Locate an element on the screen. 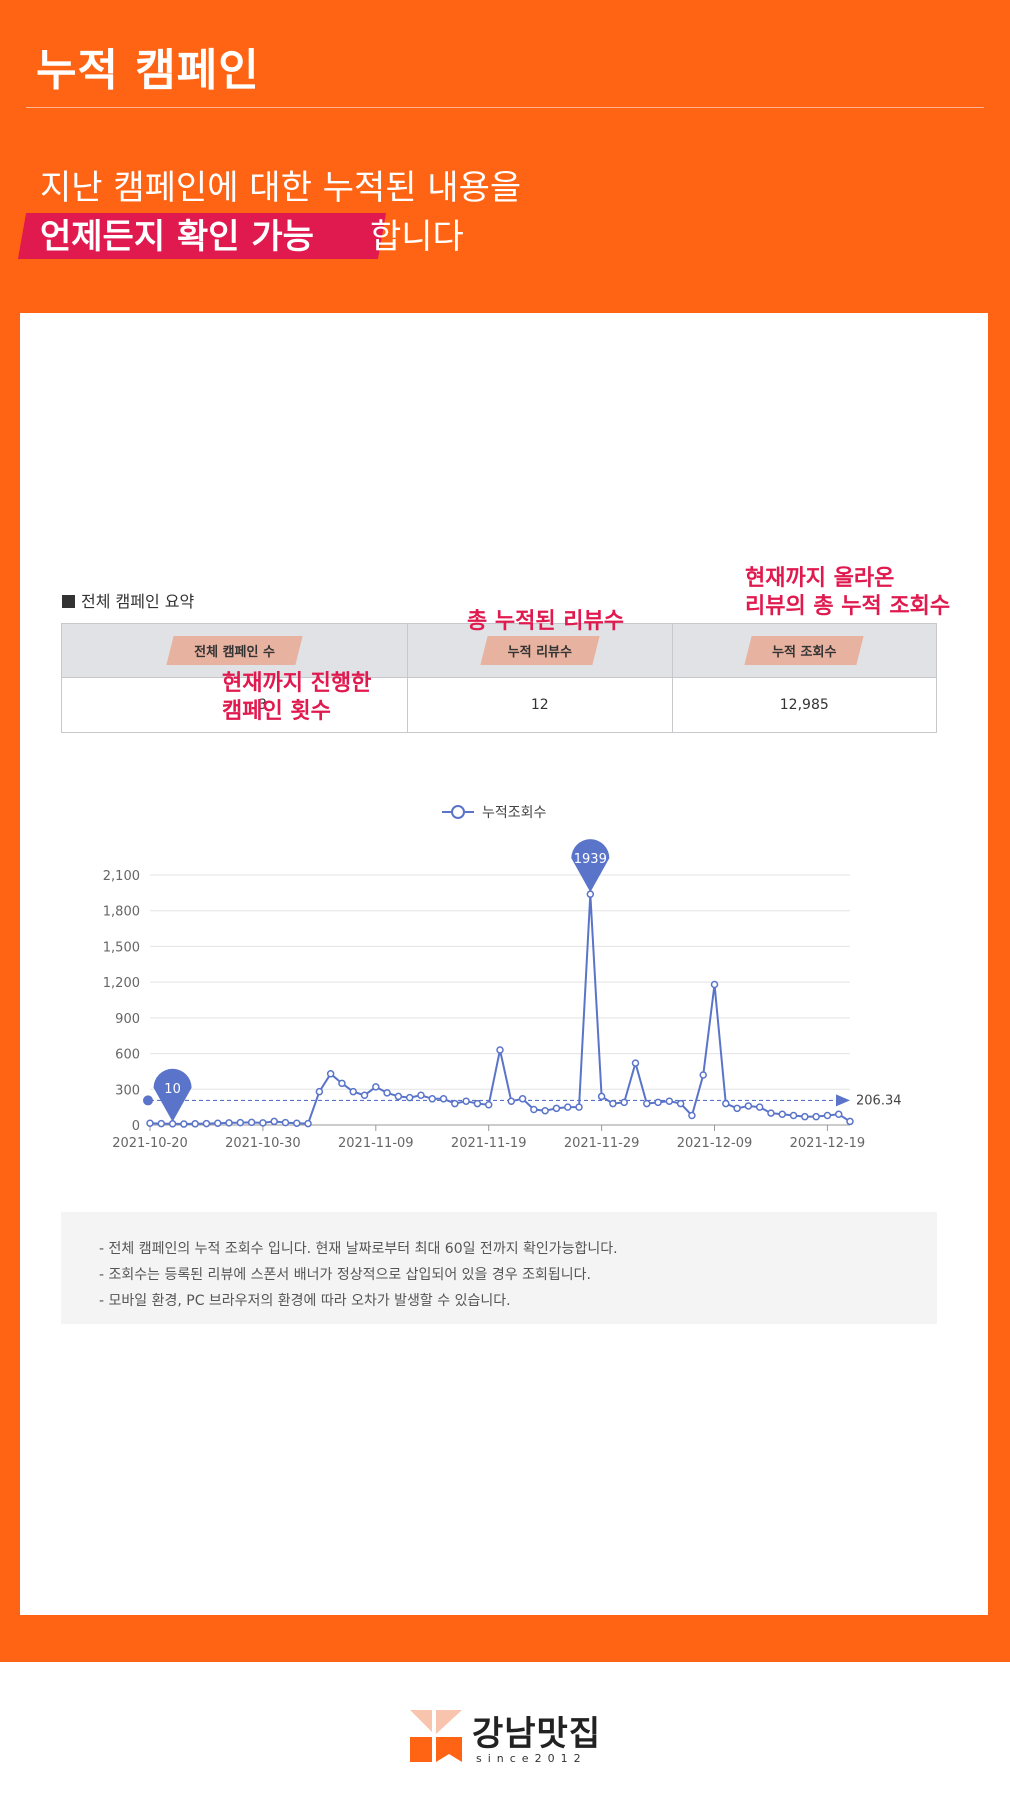  brand-logo-icon is located at coordinates (436, 1736).